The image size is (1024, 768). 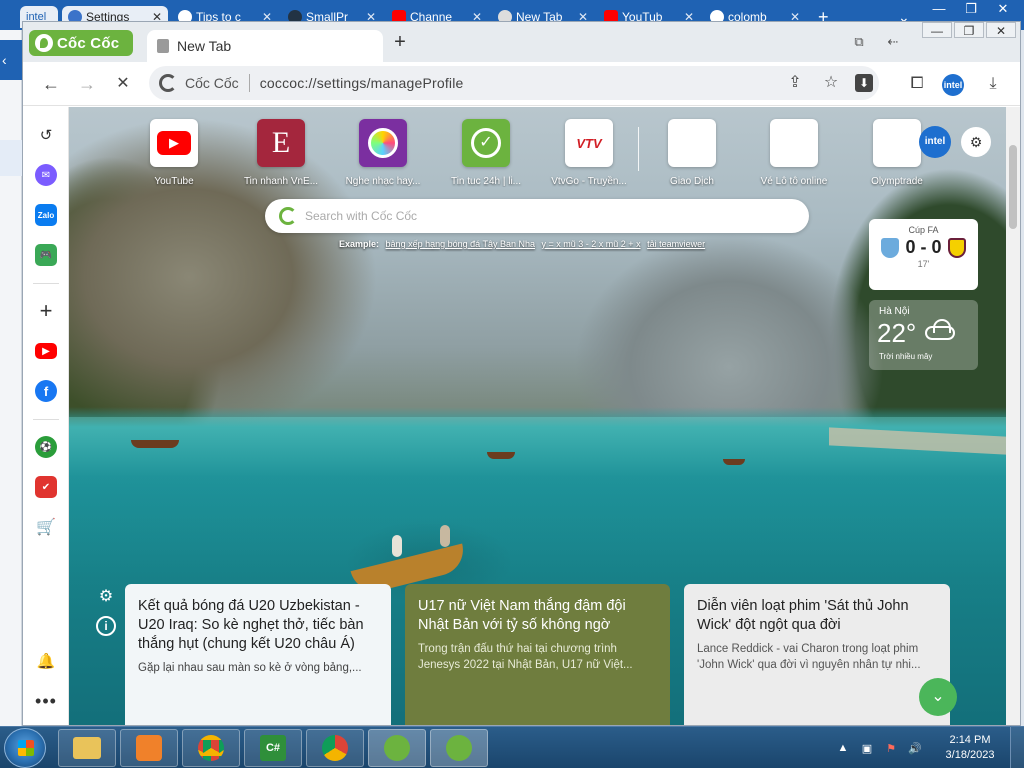 I want to click on rower-decoration, so click(x=397, y=546).